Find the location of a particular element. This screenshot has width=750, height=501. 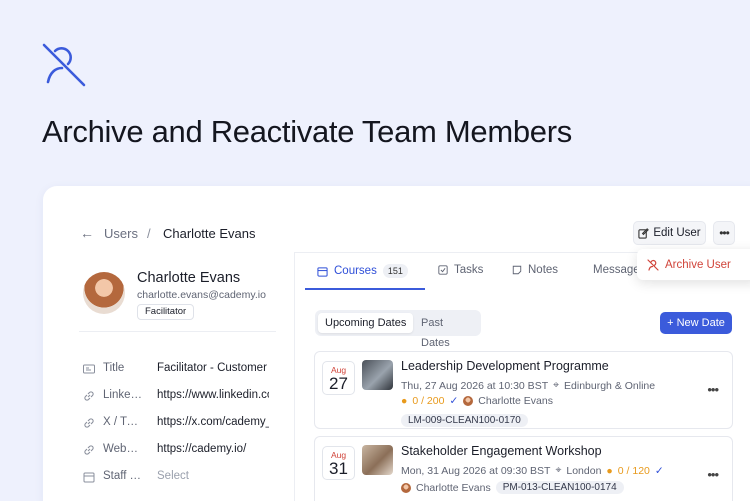

tab-courses: Courses 151 is located at coordinates (362, 271).